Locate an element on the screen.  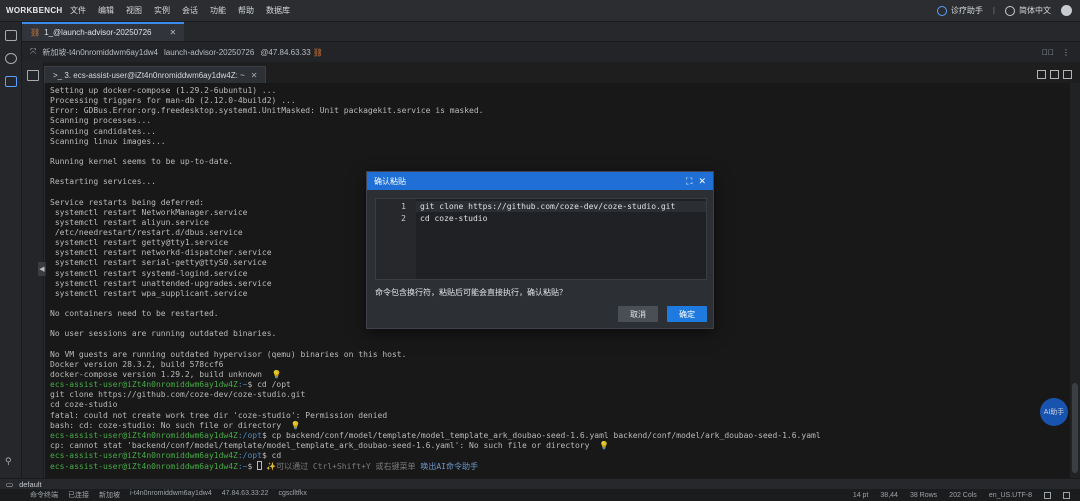
terminal-tab-actions is located at coordinates (1058, 74).